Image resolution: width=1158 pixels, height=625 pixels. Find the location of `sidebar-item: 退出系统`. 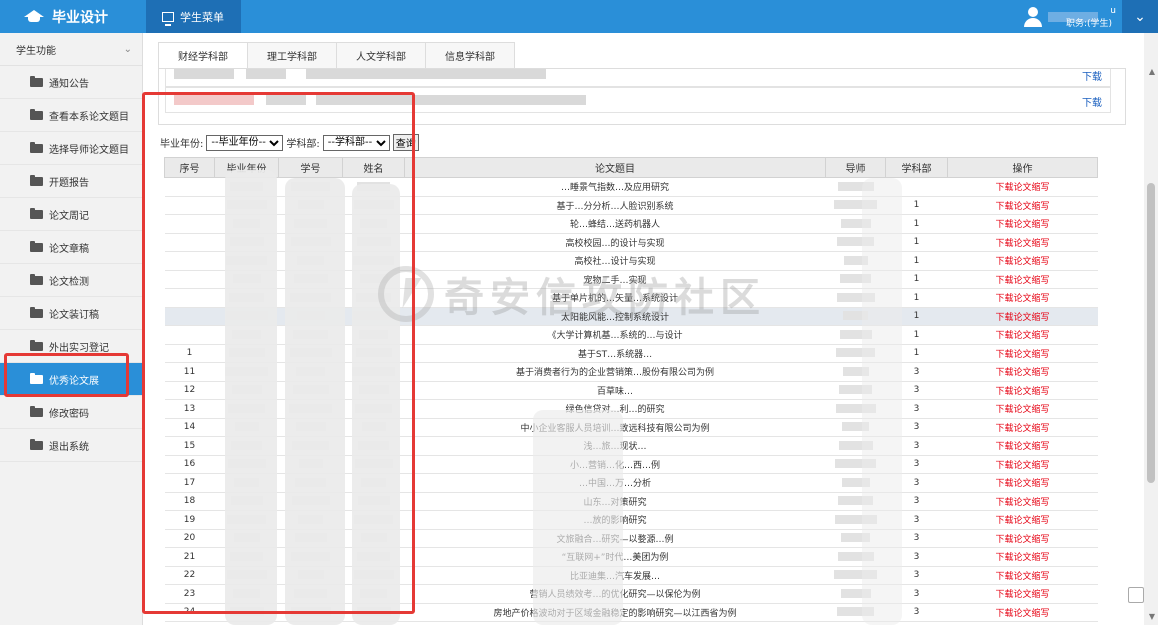

sidebar-item: 退出系统 is located at coordinates (71, 445).